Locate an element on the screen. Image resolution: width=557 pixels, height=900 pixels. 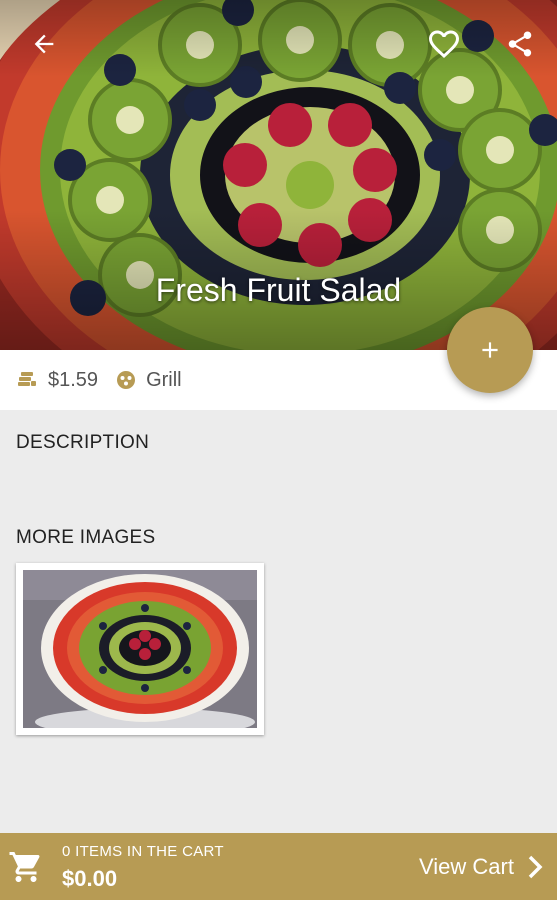
price-info: $1.59 is located at coordinates (57, 380).